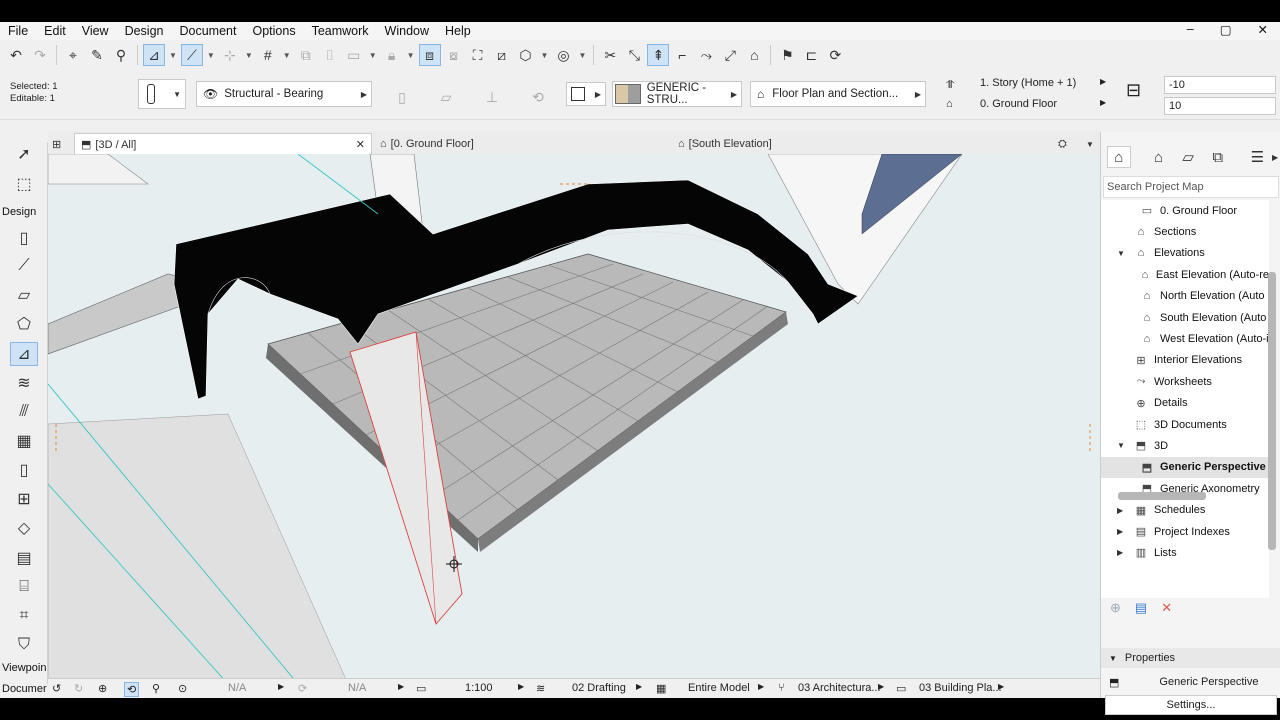 This screenshot has height=720, width=1280. What do you see at coordinates (1258, 157) in the screenshot?
I see `navigator-menu-icon: ☰` at bounding box center [1258, 157].